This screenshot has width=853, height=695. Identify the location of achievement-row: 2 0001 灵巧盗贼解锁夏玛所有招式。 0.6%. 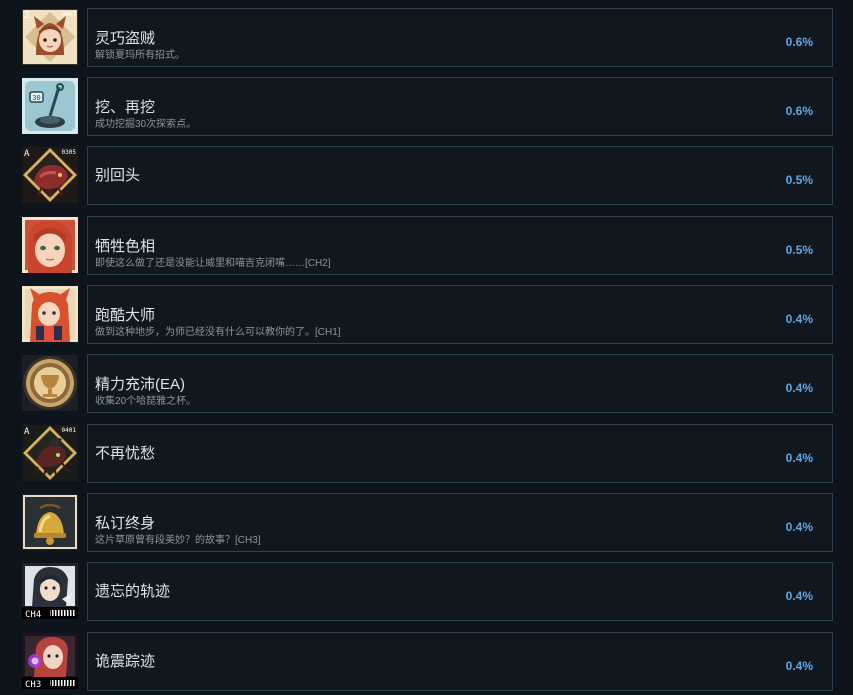
(427, 37).